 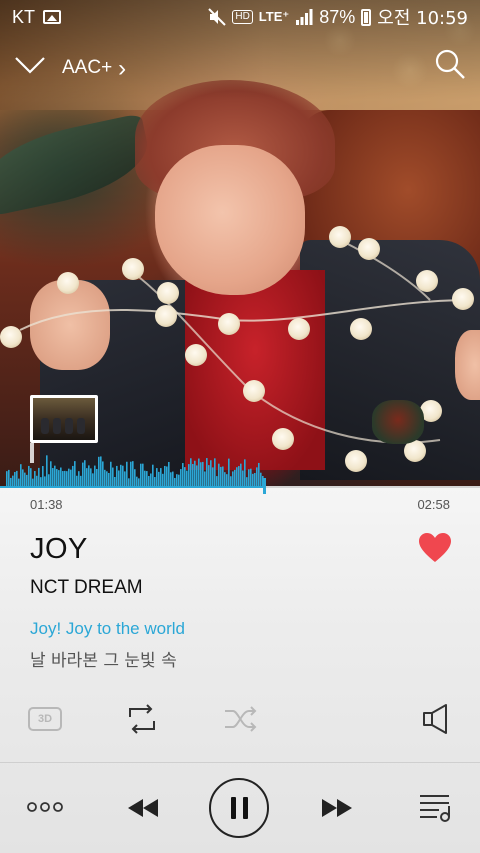 I want to click on image-notification-icon, so click(x=52, y=17).